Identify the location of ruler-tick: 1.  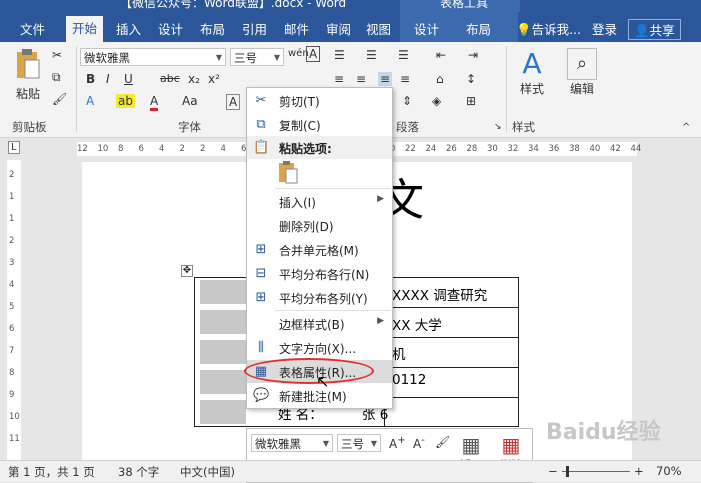
(12, 219).